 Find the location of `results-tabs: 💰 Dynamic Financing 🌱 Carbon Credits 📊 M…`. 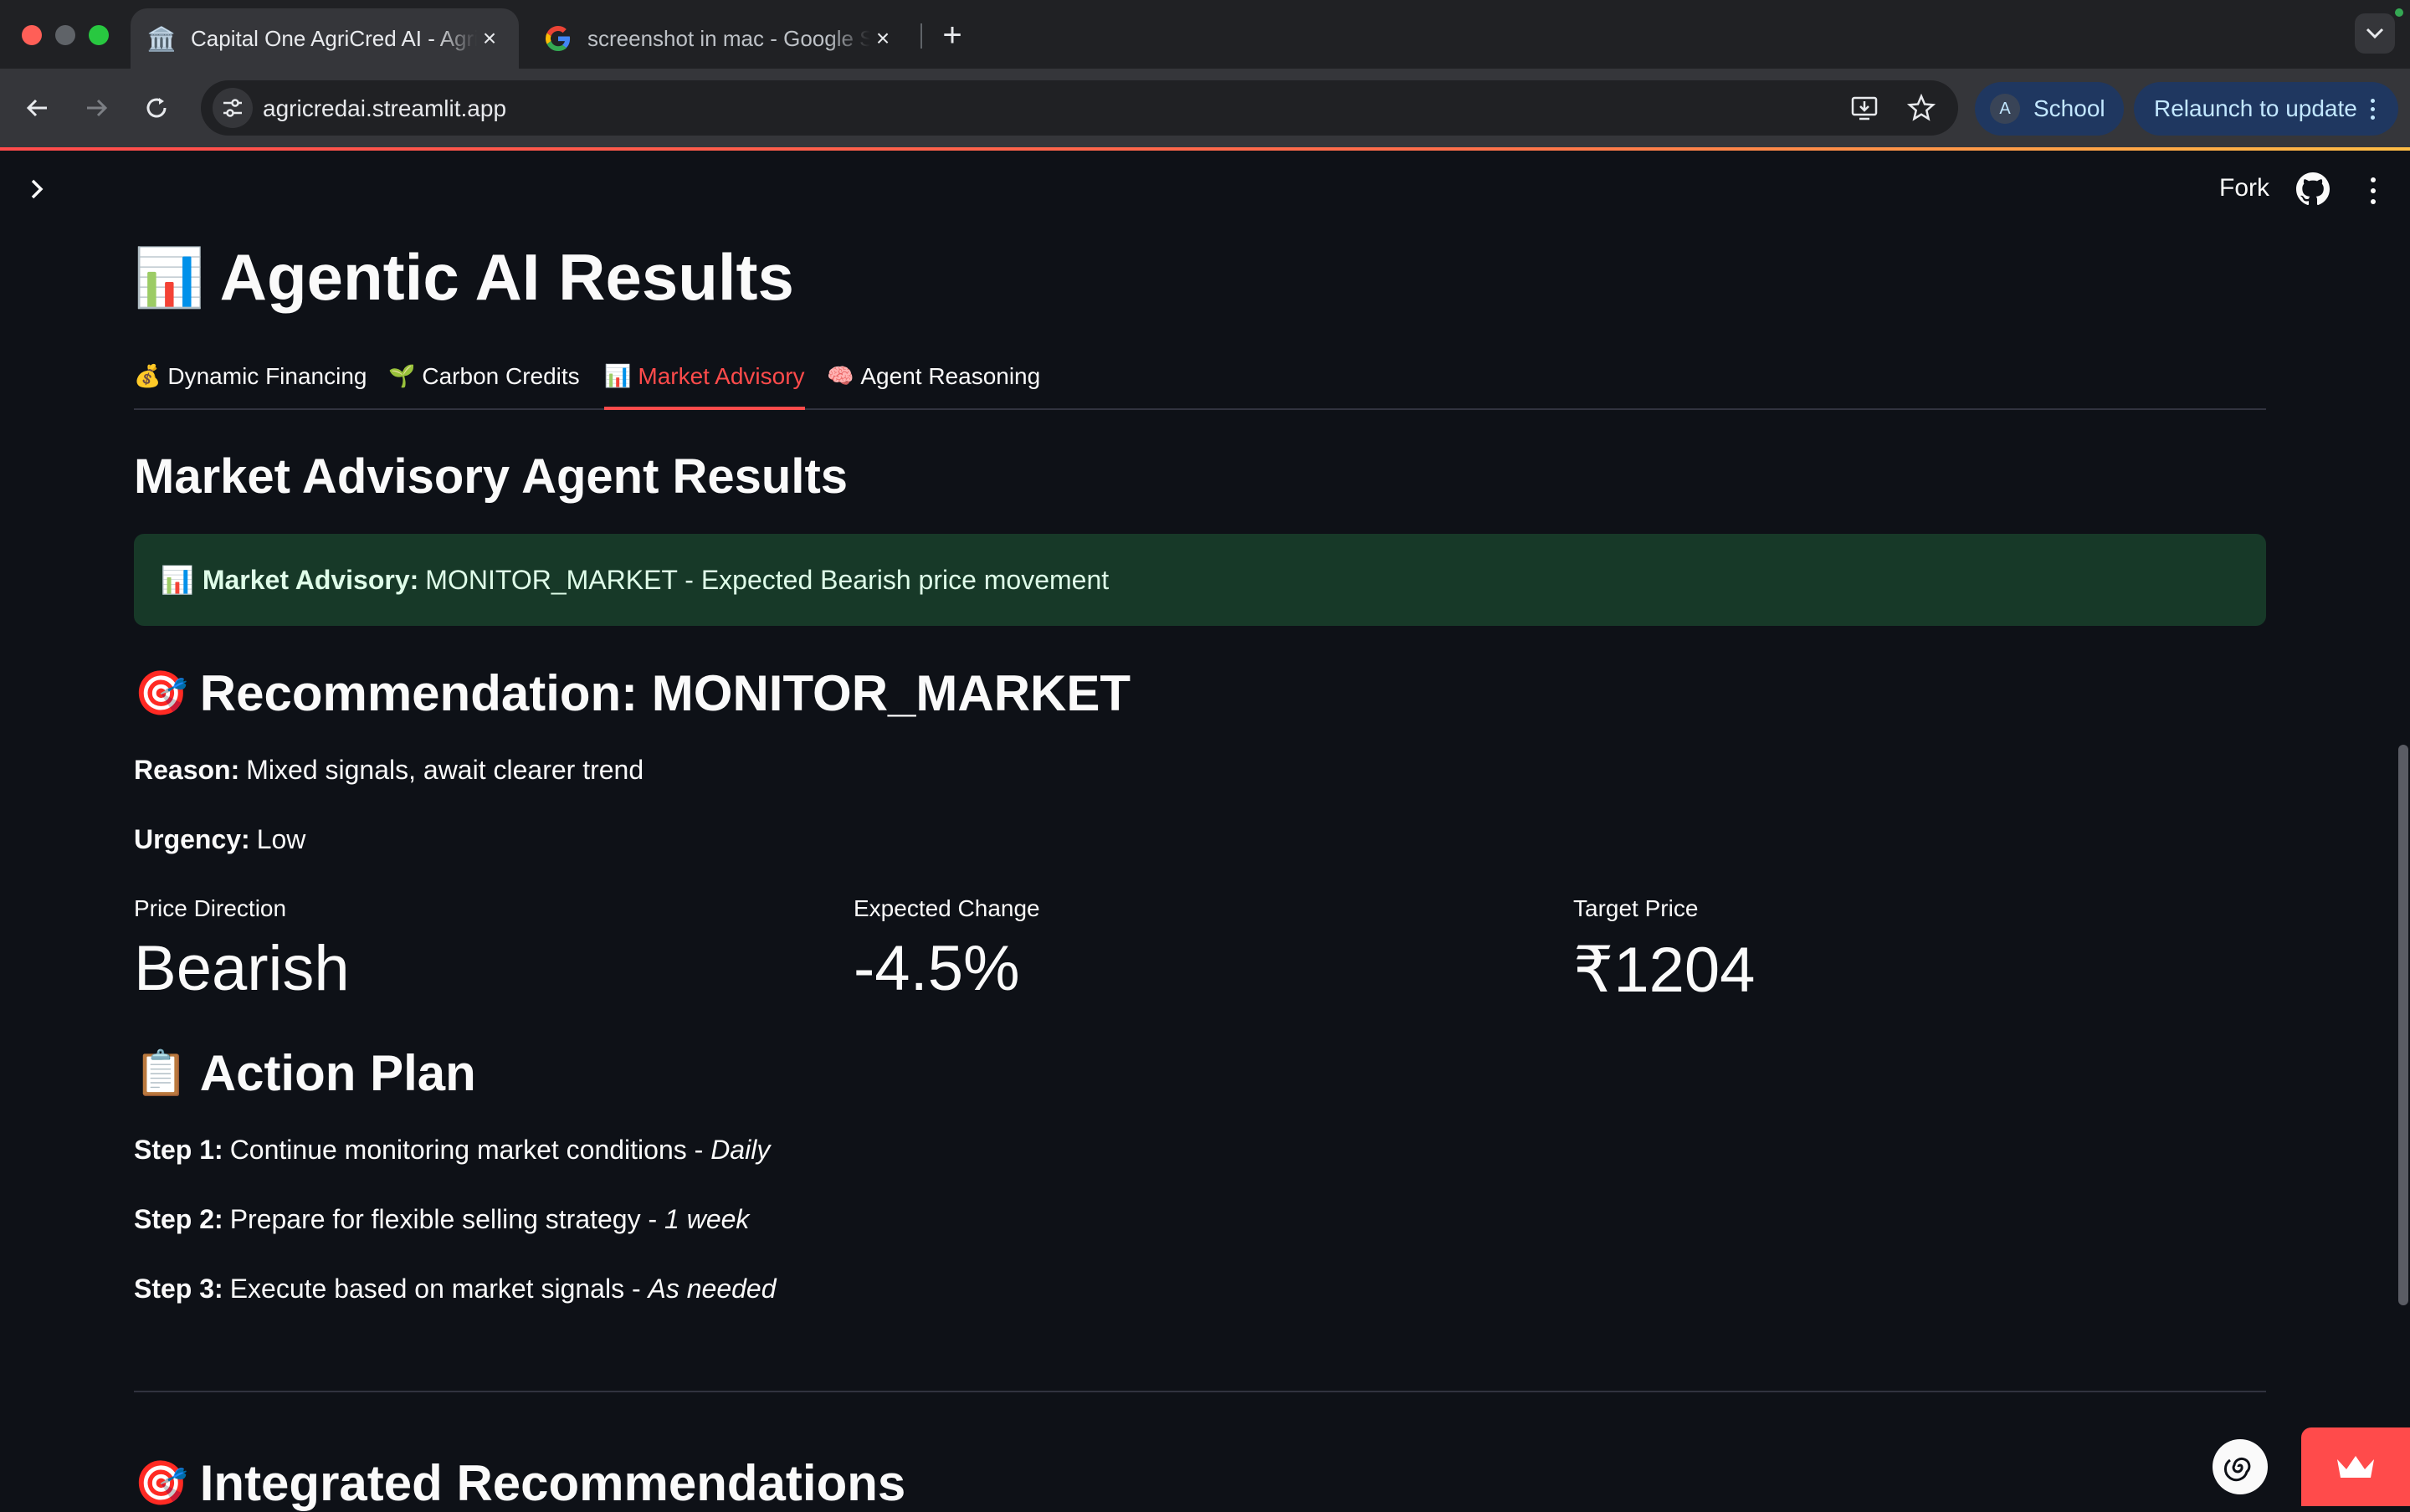

results-tabs: 💰 Dynamic Financing 🌱 Carbon Credits 📊 M… is located at coordinates (1200, 381).